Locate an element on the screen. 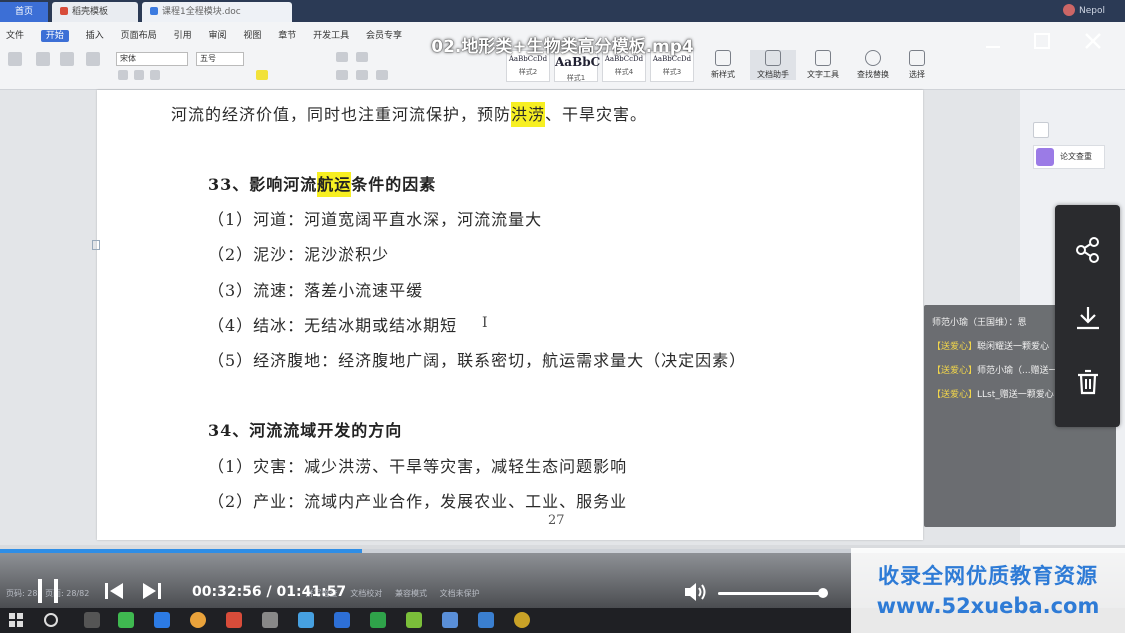 Image resolution: width=1125 pixels, height=633 pixels. watermark-line-1: 收录全网优质教育资源 is located at coordinates (988, 576).